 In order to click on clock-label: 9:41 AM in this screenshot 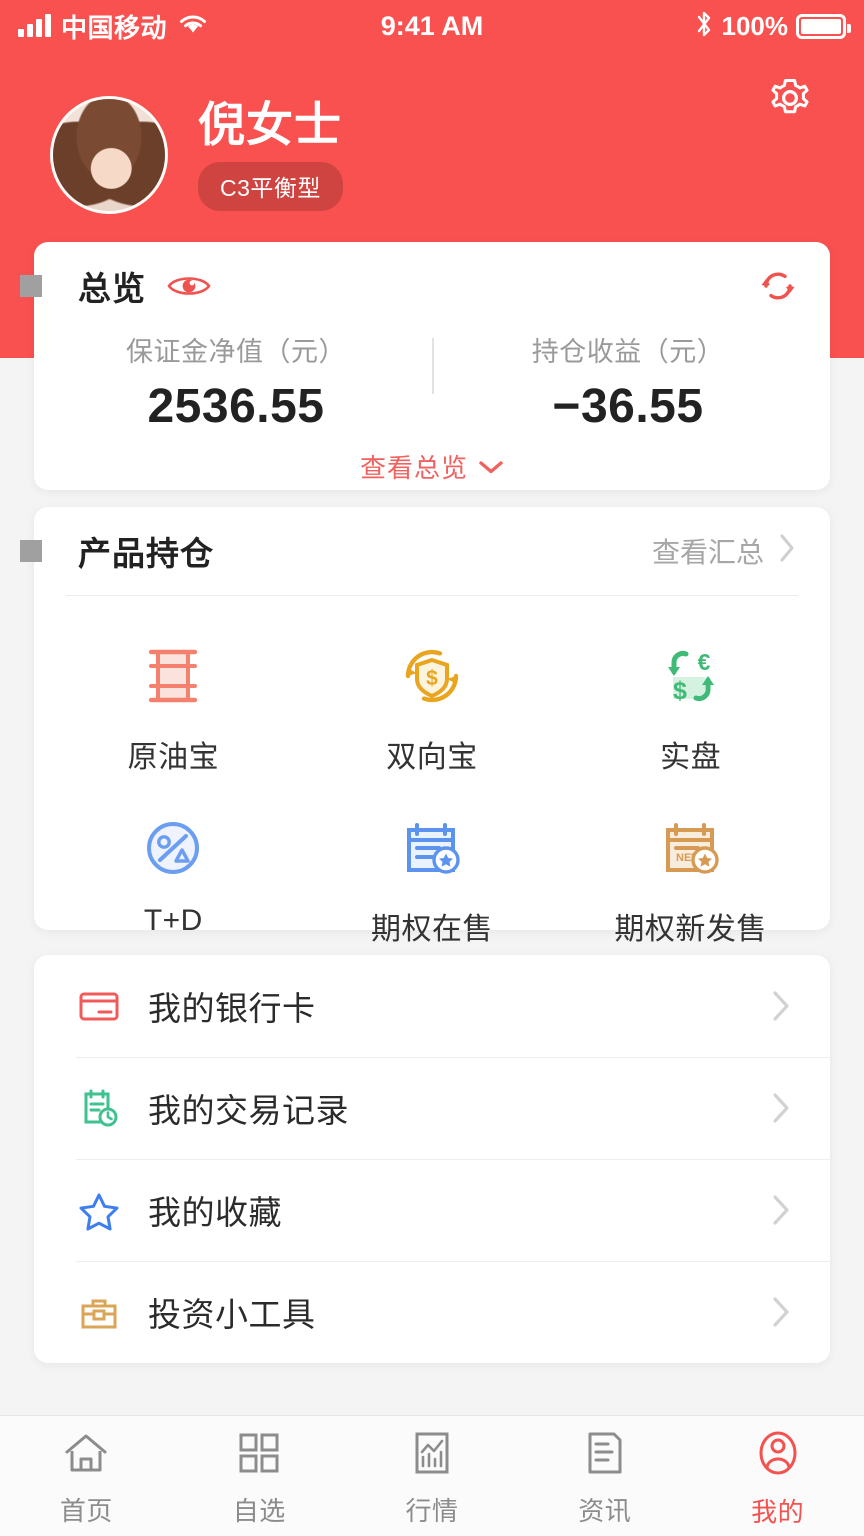, I will do `click(432, 25)`.